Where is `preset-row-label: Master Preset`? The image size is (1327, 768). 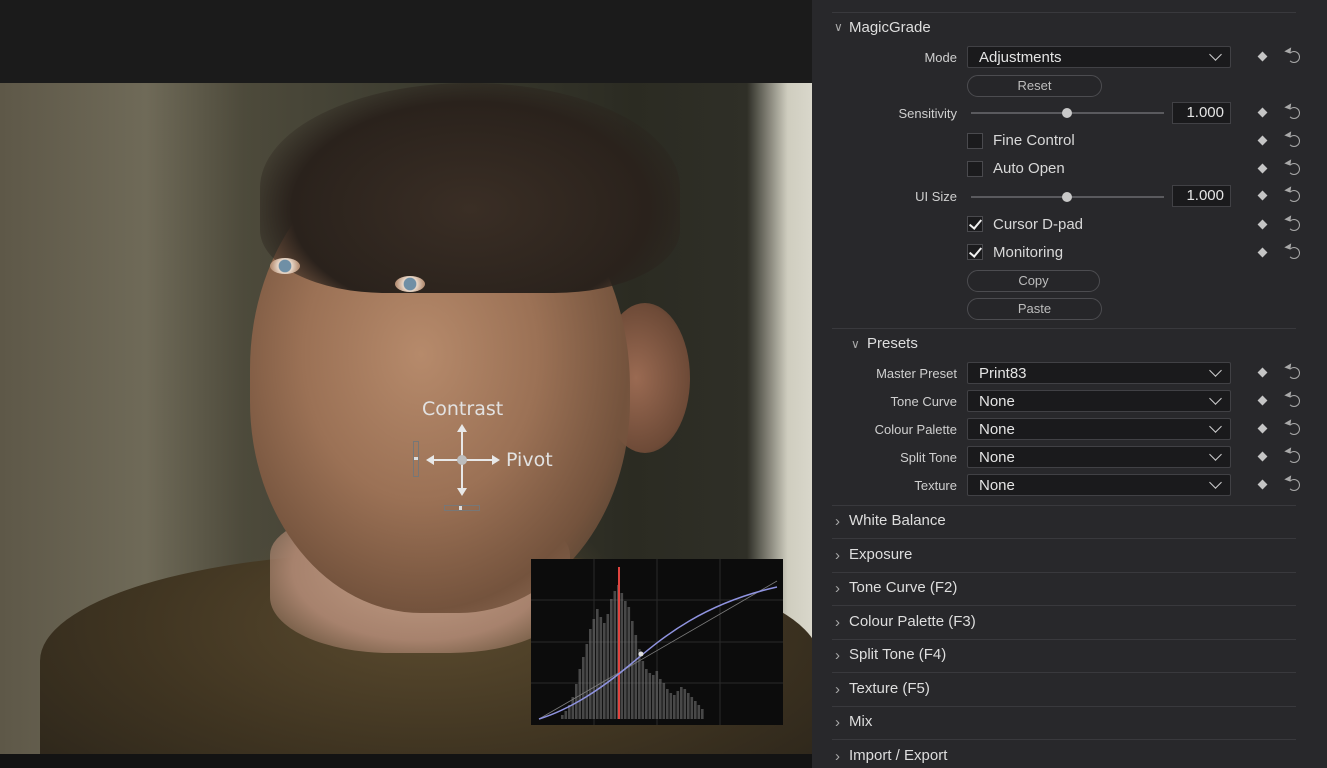 preset-row-label: Master Preset is located at coordinates (916, 373).